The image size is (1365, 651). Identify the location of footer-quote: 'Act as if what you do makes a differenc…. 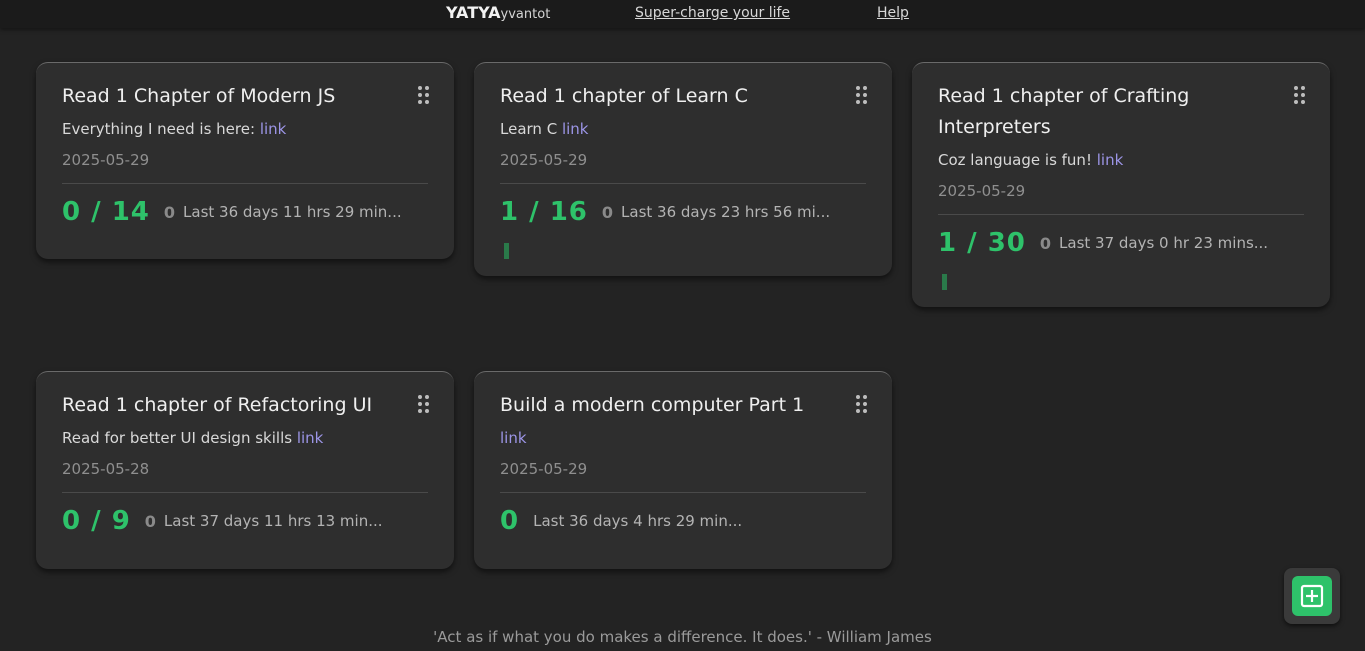
(682, 637).